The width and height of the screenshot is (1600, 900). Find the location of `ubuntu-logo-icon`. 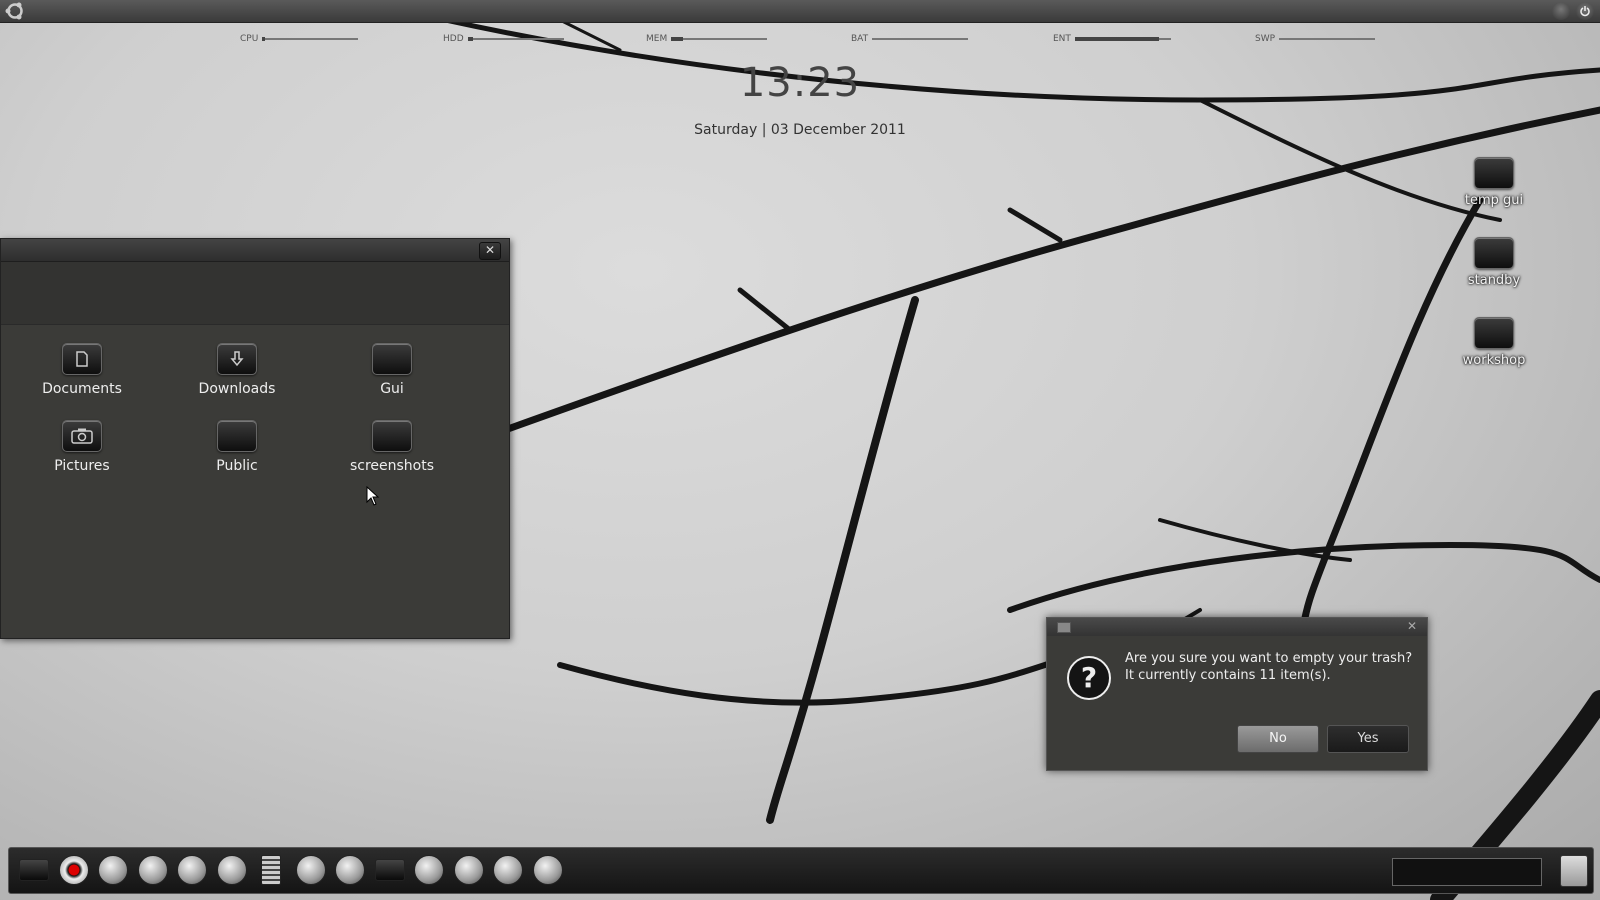

ubuntu-logo-icon is located at coordinates (15, 11).